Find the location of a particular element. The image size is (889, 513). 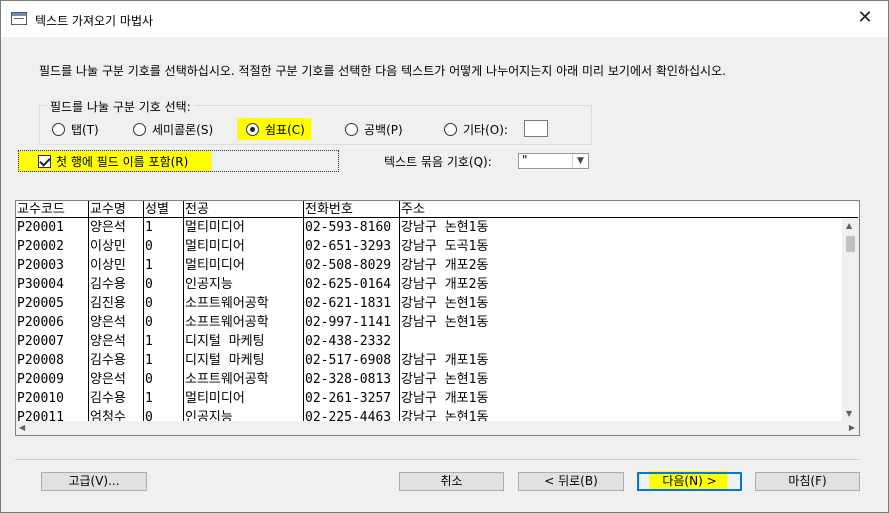

table-cell: 02-328-0813 is located at coordinates (348, 379).